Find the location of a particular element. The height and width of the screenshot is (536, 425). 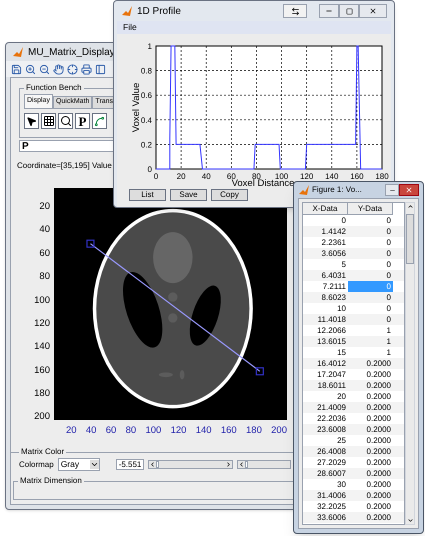

axis-tick-label: 1 is located at coordinates (150, 46).